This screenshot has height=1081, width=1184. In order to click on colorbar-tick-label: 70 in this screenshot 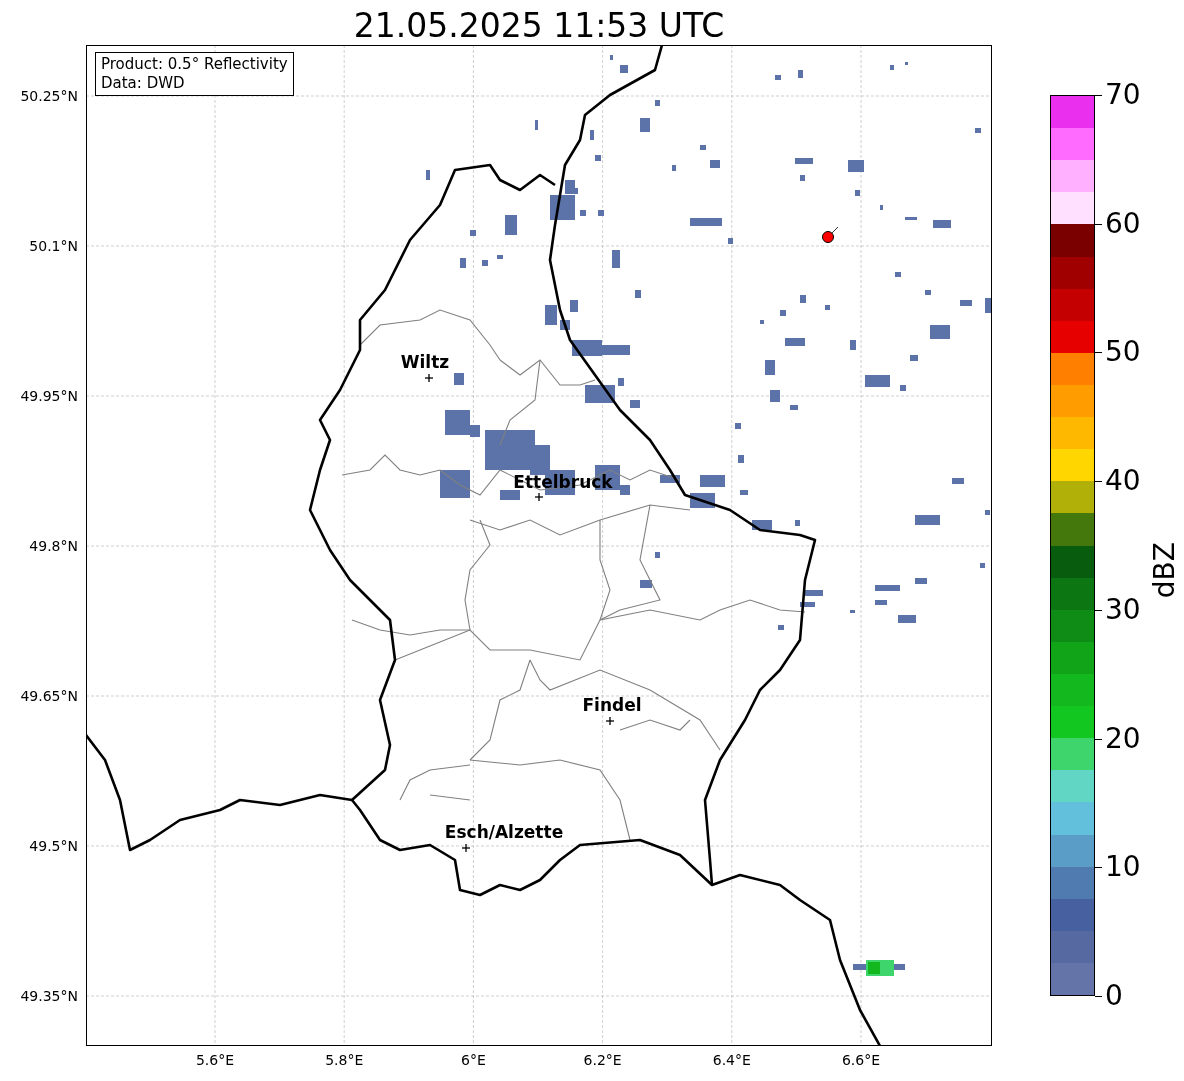, I will do `click(1118, 95)`.